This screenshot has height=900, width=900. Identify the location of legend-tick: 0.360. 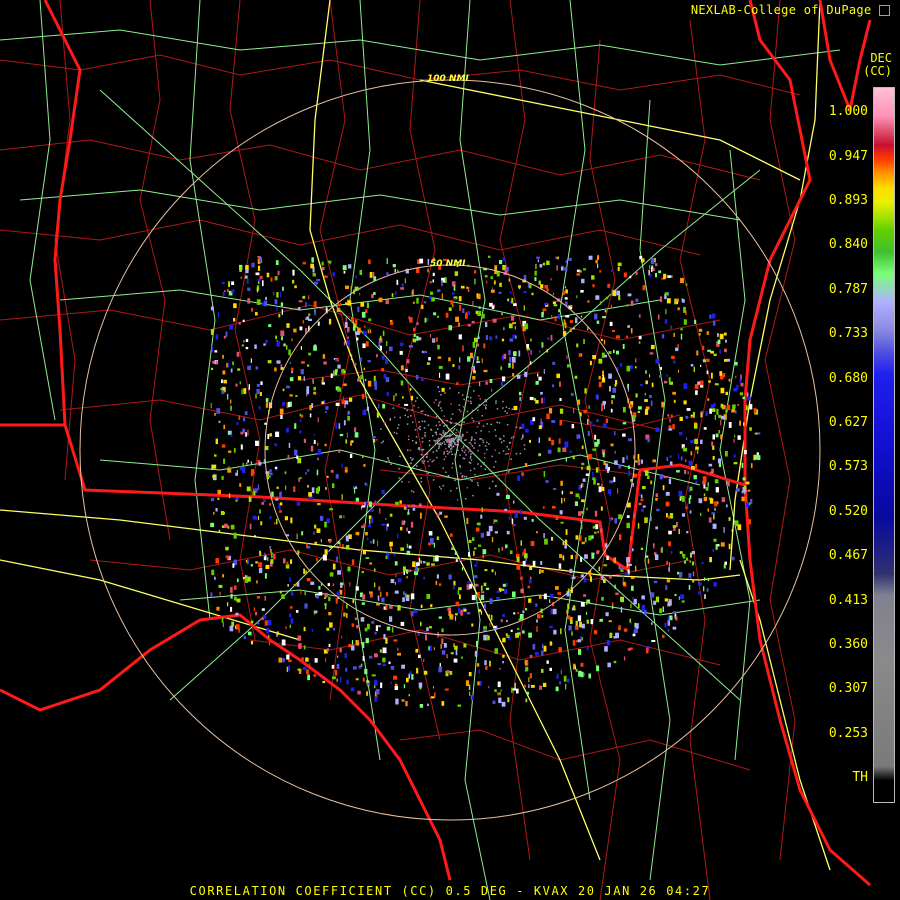
(848, 644).